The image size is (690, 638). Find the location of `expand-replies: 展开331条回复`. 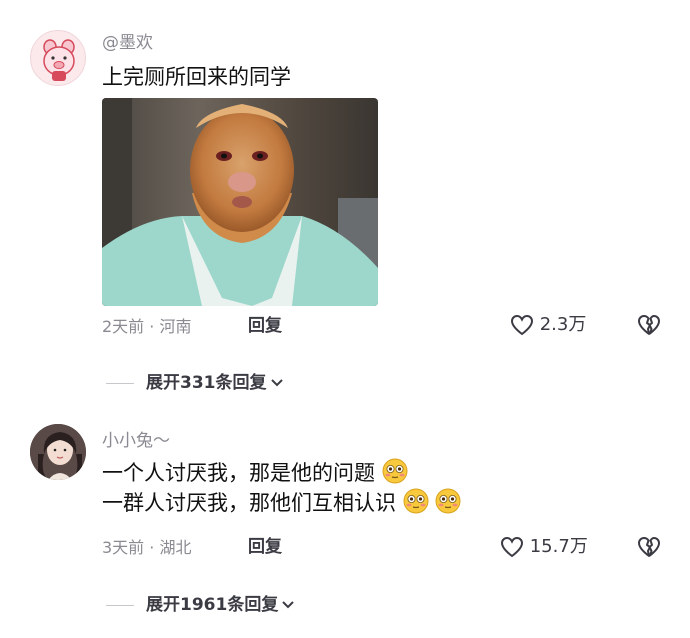

expand-replies: 展开331条回复 is located at coordinates (195, 383).